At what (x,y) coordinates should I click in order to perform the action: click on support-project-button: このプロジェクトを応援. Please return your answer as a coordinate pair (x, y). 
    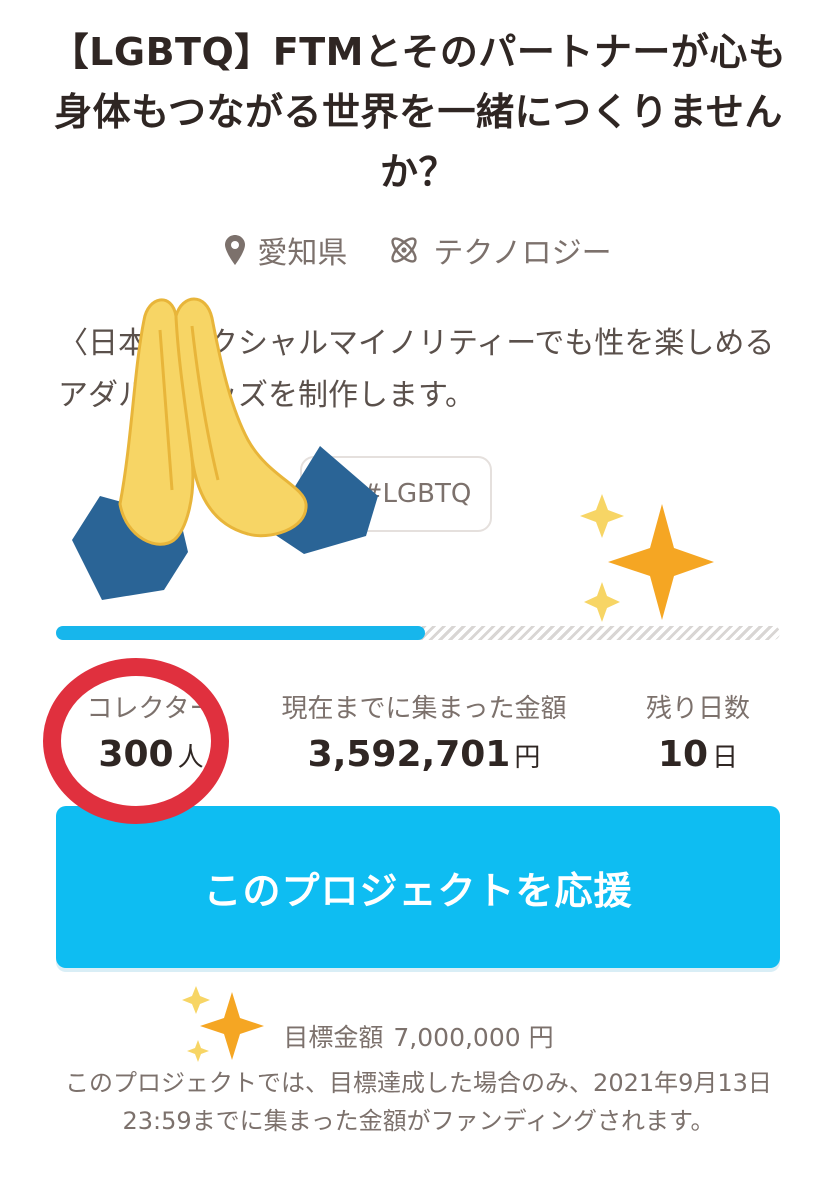
    Looking at the image, I should click on (418, 887).